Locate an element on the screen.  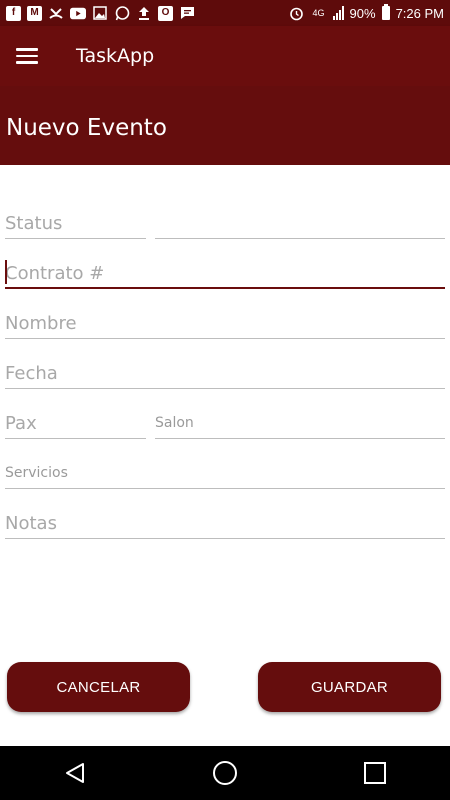
cancel-button: CANCELAR is located at coordinates (98, 687).